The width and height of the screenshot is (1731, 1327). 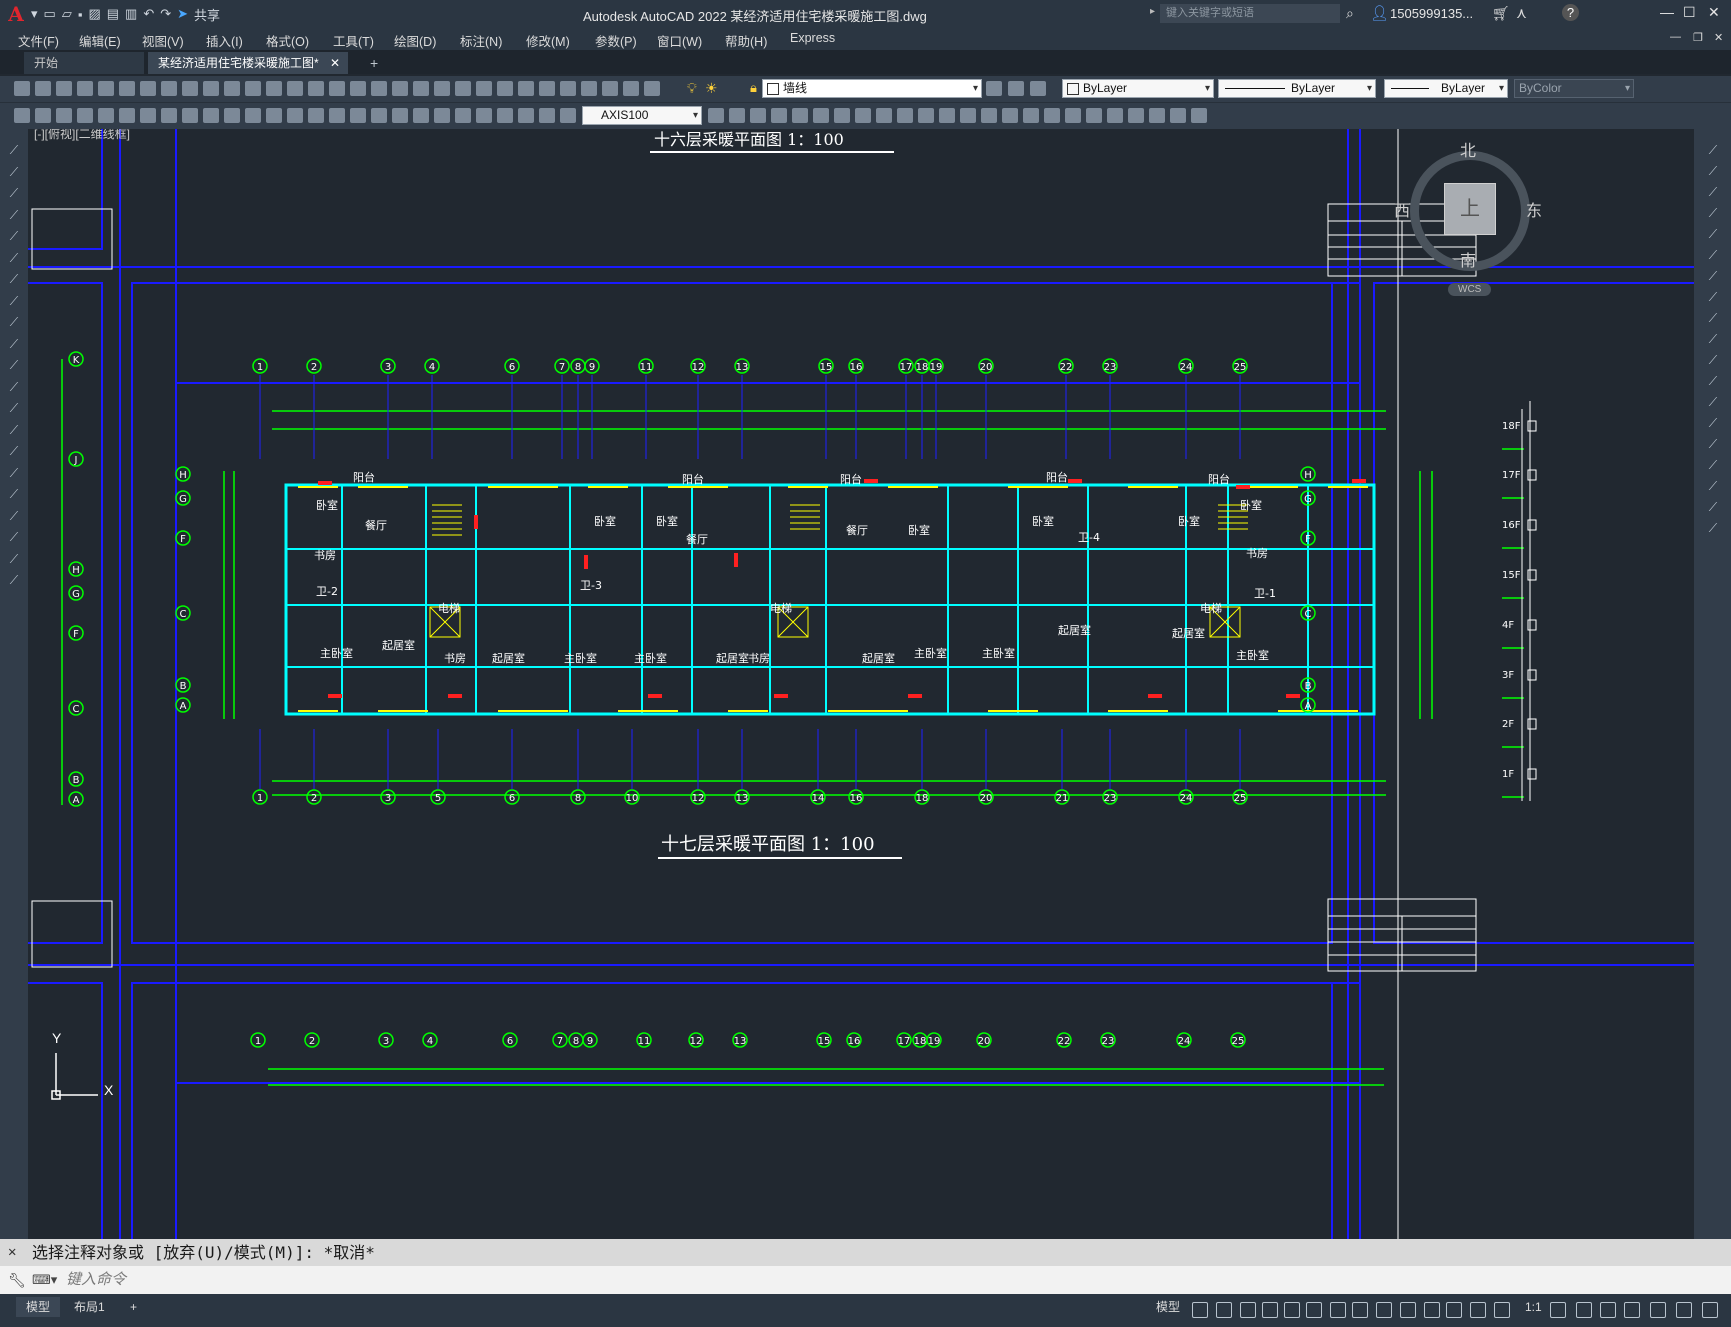 What do you see at coordinates (1675, 37) in the screenshot?
I see `doc-minimize-icon: —` at bounding box center [1675, 37].